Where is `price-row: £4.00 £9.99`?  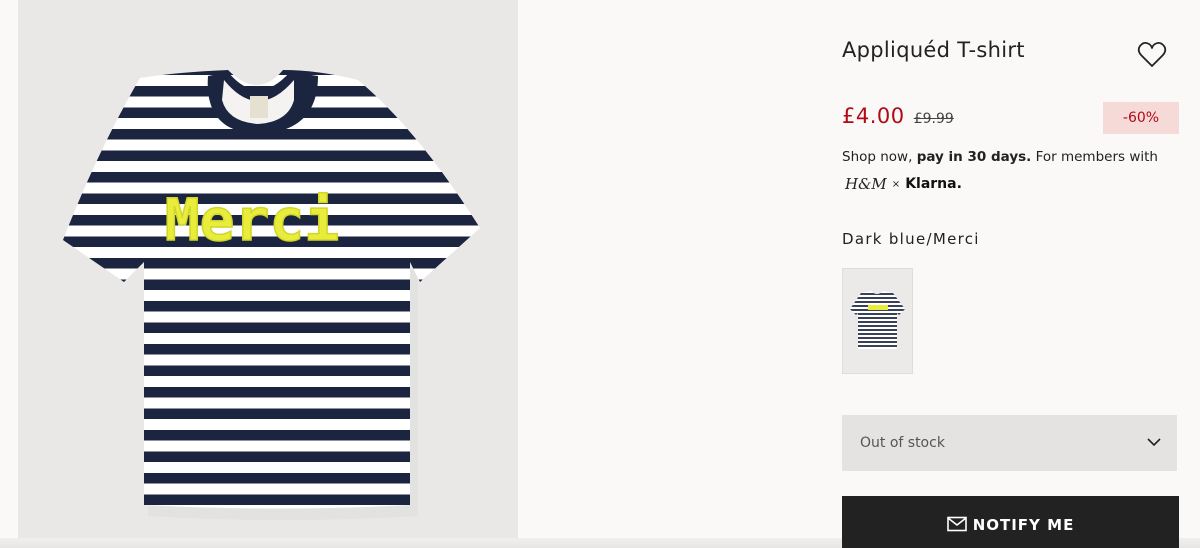 price-row: £4.00 £9.99 is located at coordinates (898, 116).